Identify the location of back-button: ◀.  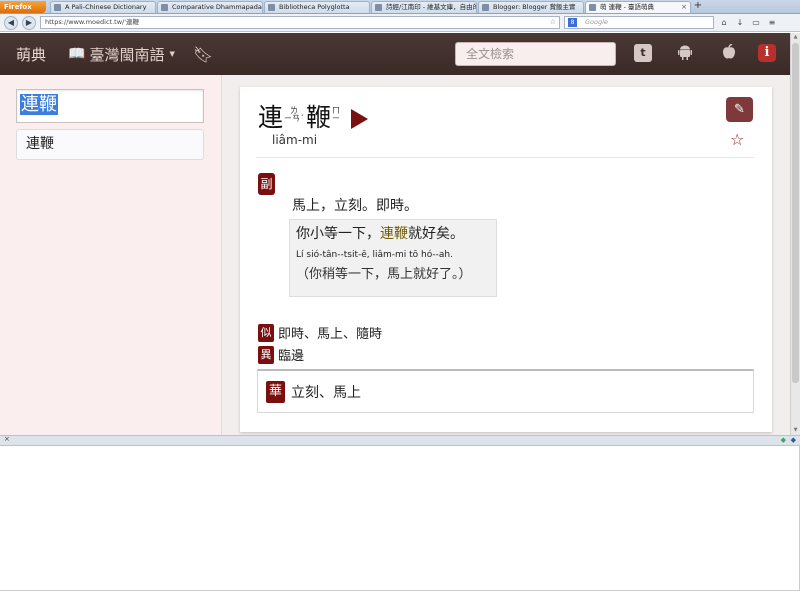
(11, 22).